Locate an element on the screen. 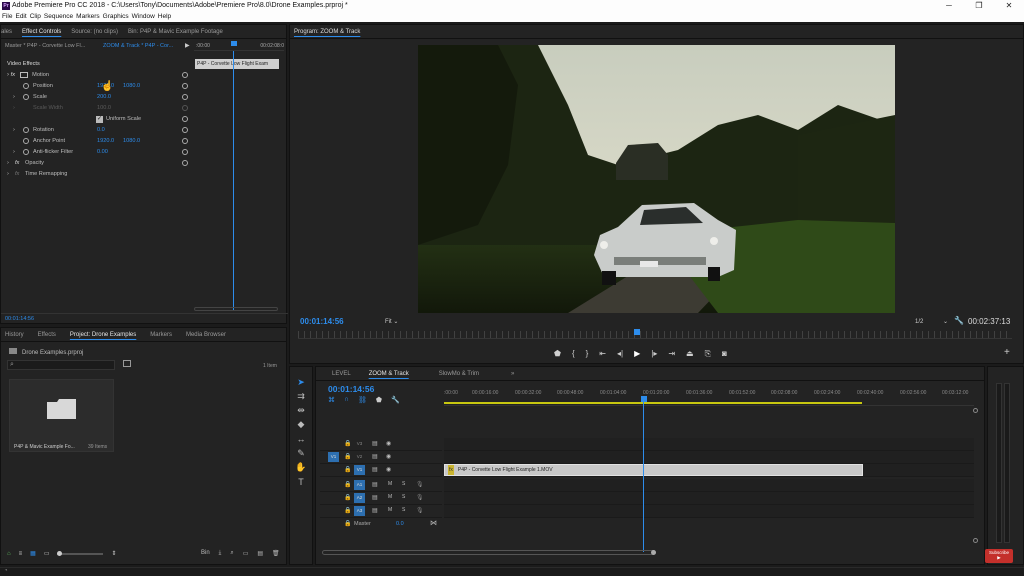 The width and height of the screenshot is (1024, 576). tab-source: Source: (no clips) is located at coordinates (94, 32).